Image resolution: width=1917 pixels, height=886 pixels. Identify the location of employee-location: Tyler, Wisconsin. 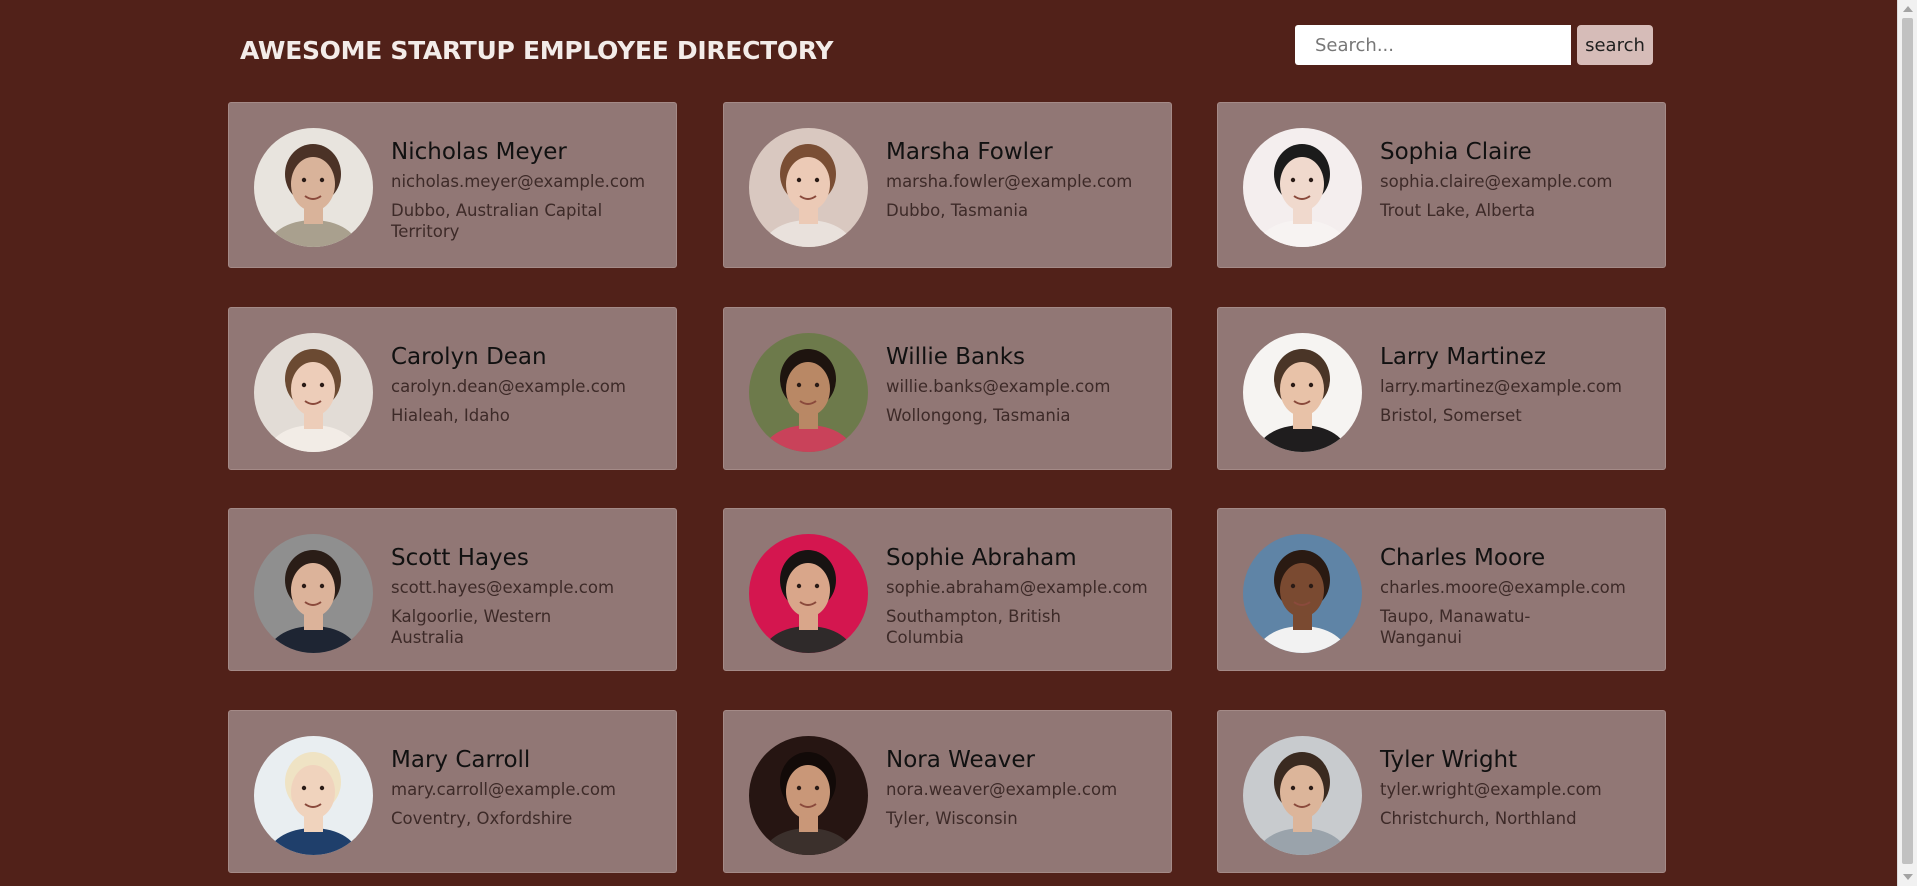
(952, 818).